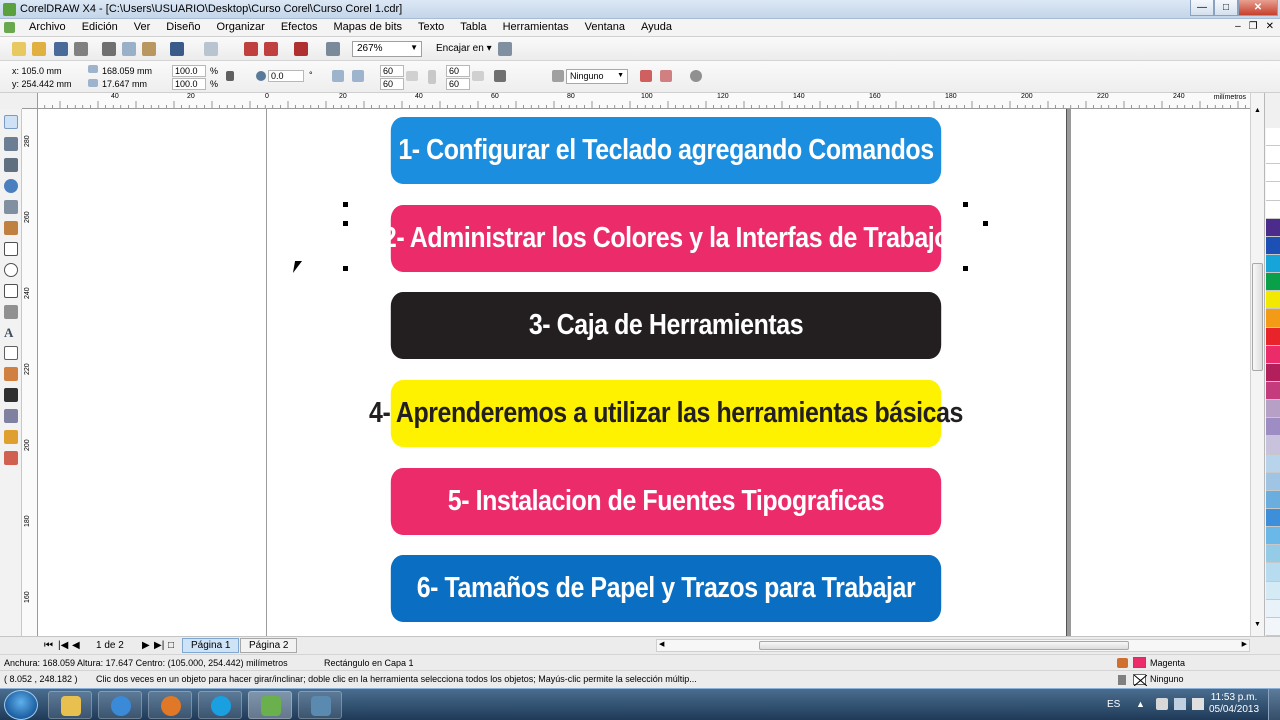  I want to click on zoom-level-select: 267% ▼, so click(387, 49).